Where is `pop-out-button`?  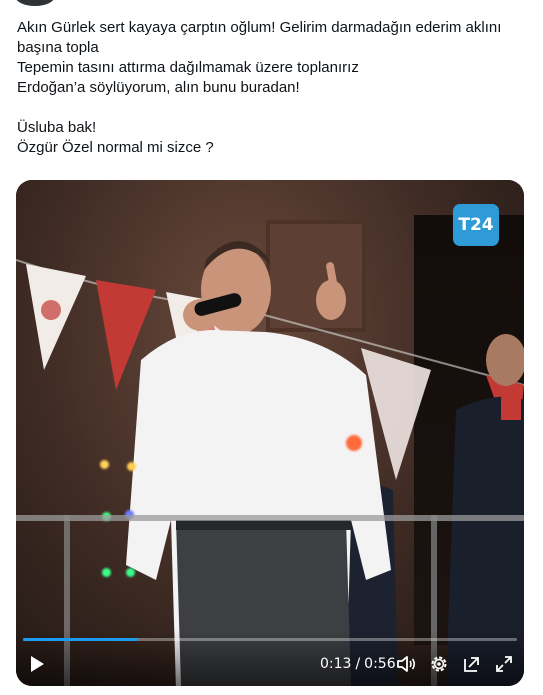
pop-out-button is located at coordinates (471, 664).